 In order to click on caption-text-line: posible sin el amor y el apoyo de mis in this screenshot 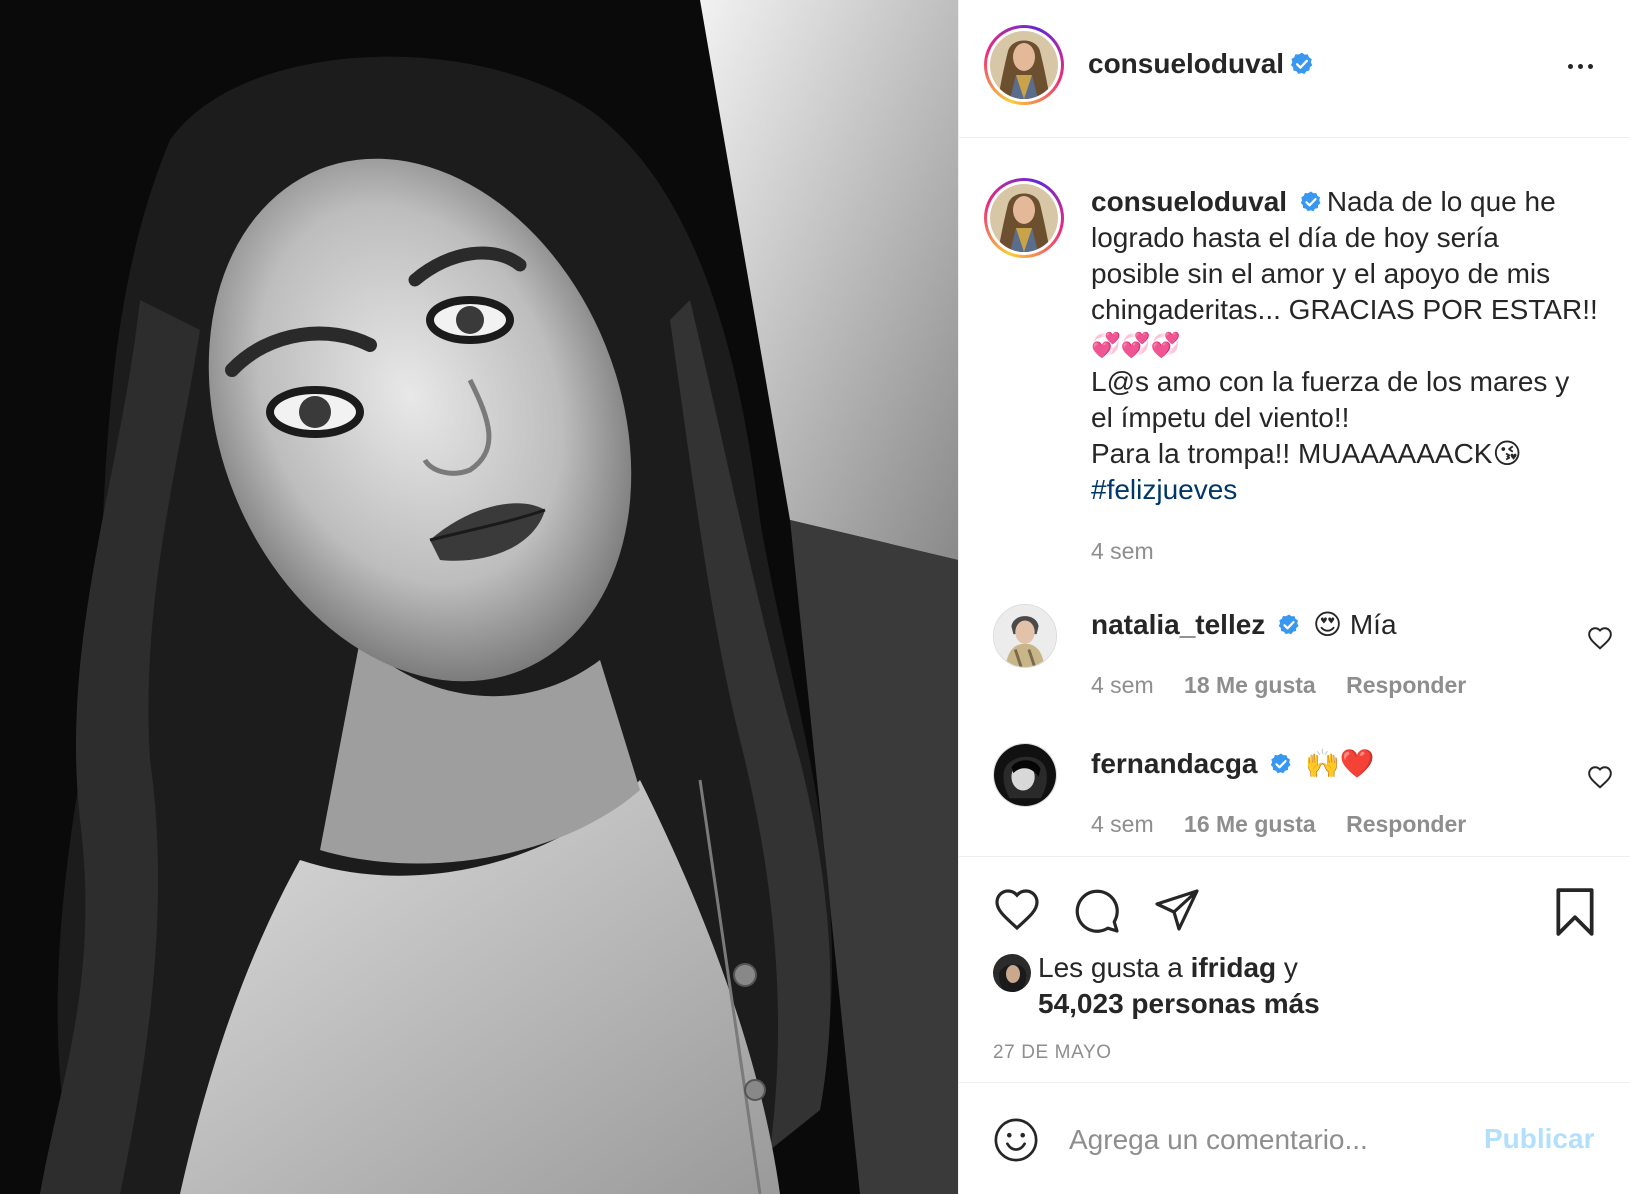, I will do `click(1321, 273)`.